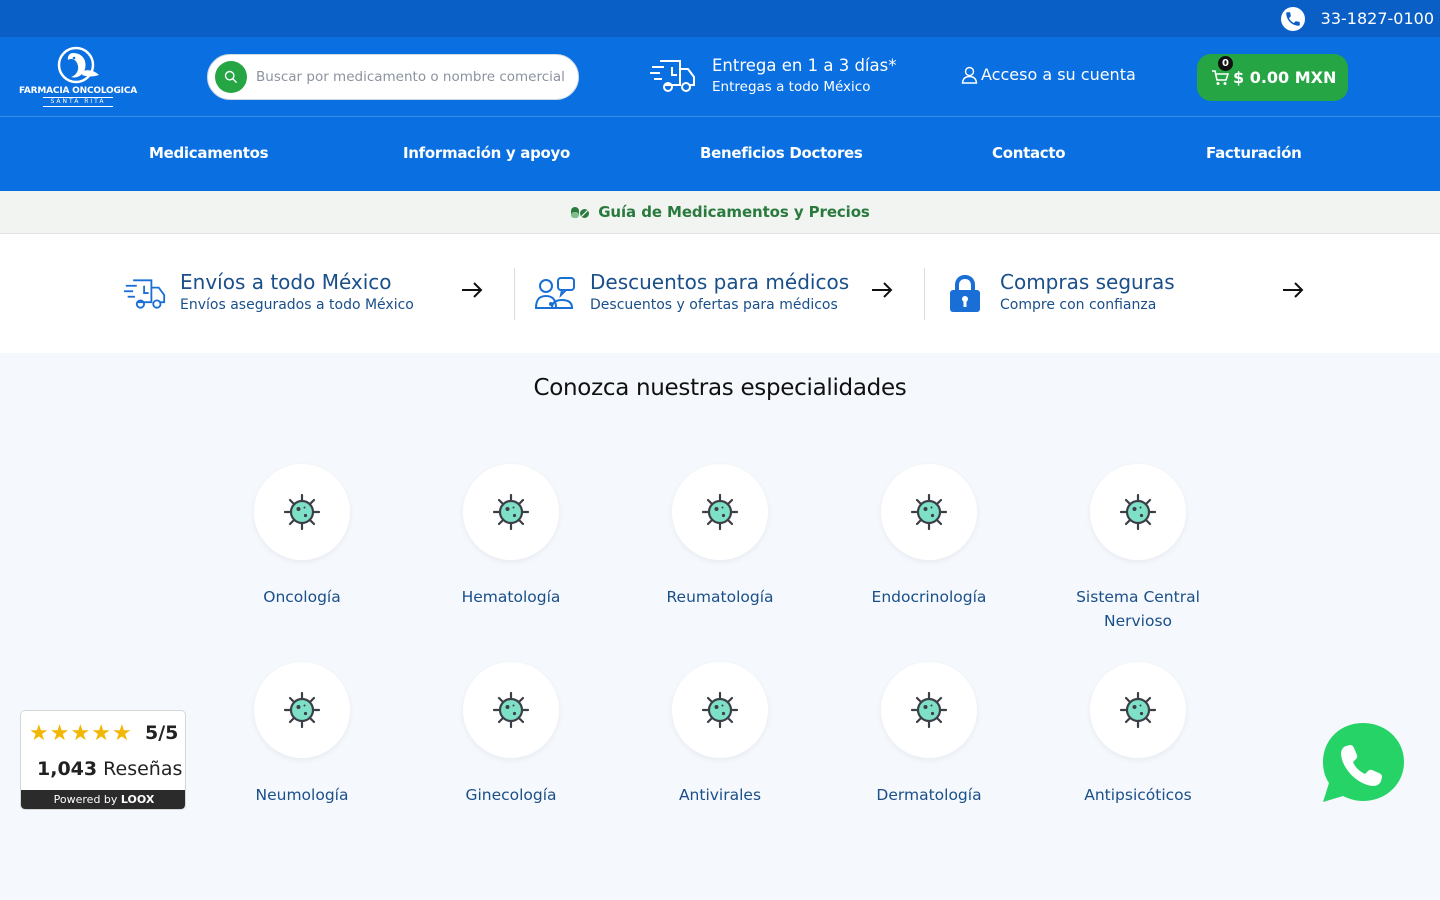 This screenshot has height=900, width=1440. Describe the element at coordinates (720, 597) in the screenshot. I see `specialty-label: Reumatología` at that location.